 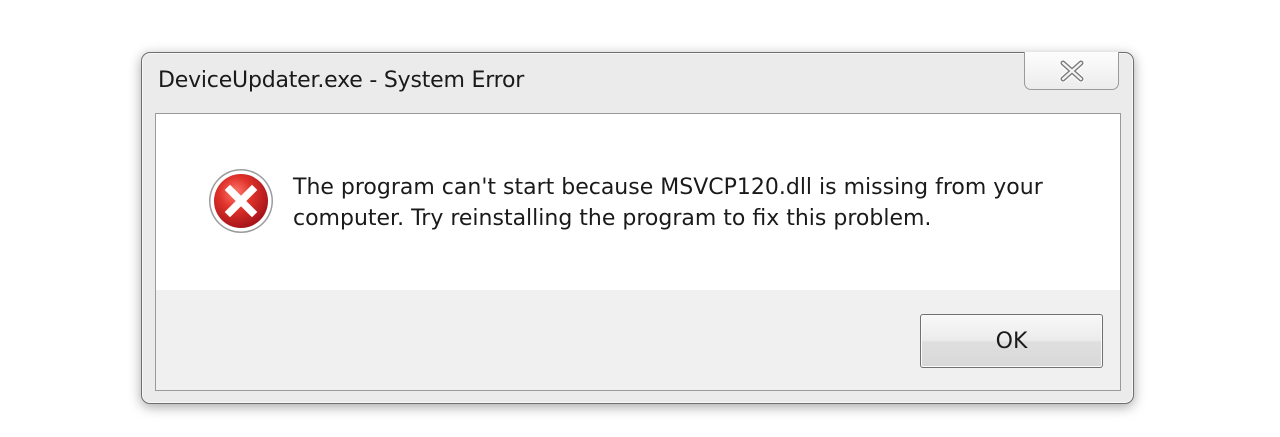 I want to click on ok-button: OK, so click(x=1011, y=341).